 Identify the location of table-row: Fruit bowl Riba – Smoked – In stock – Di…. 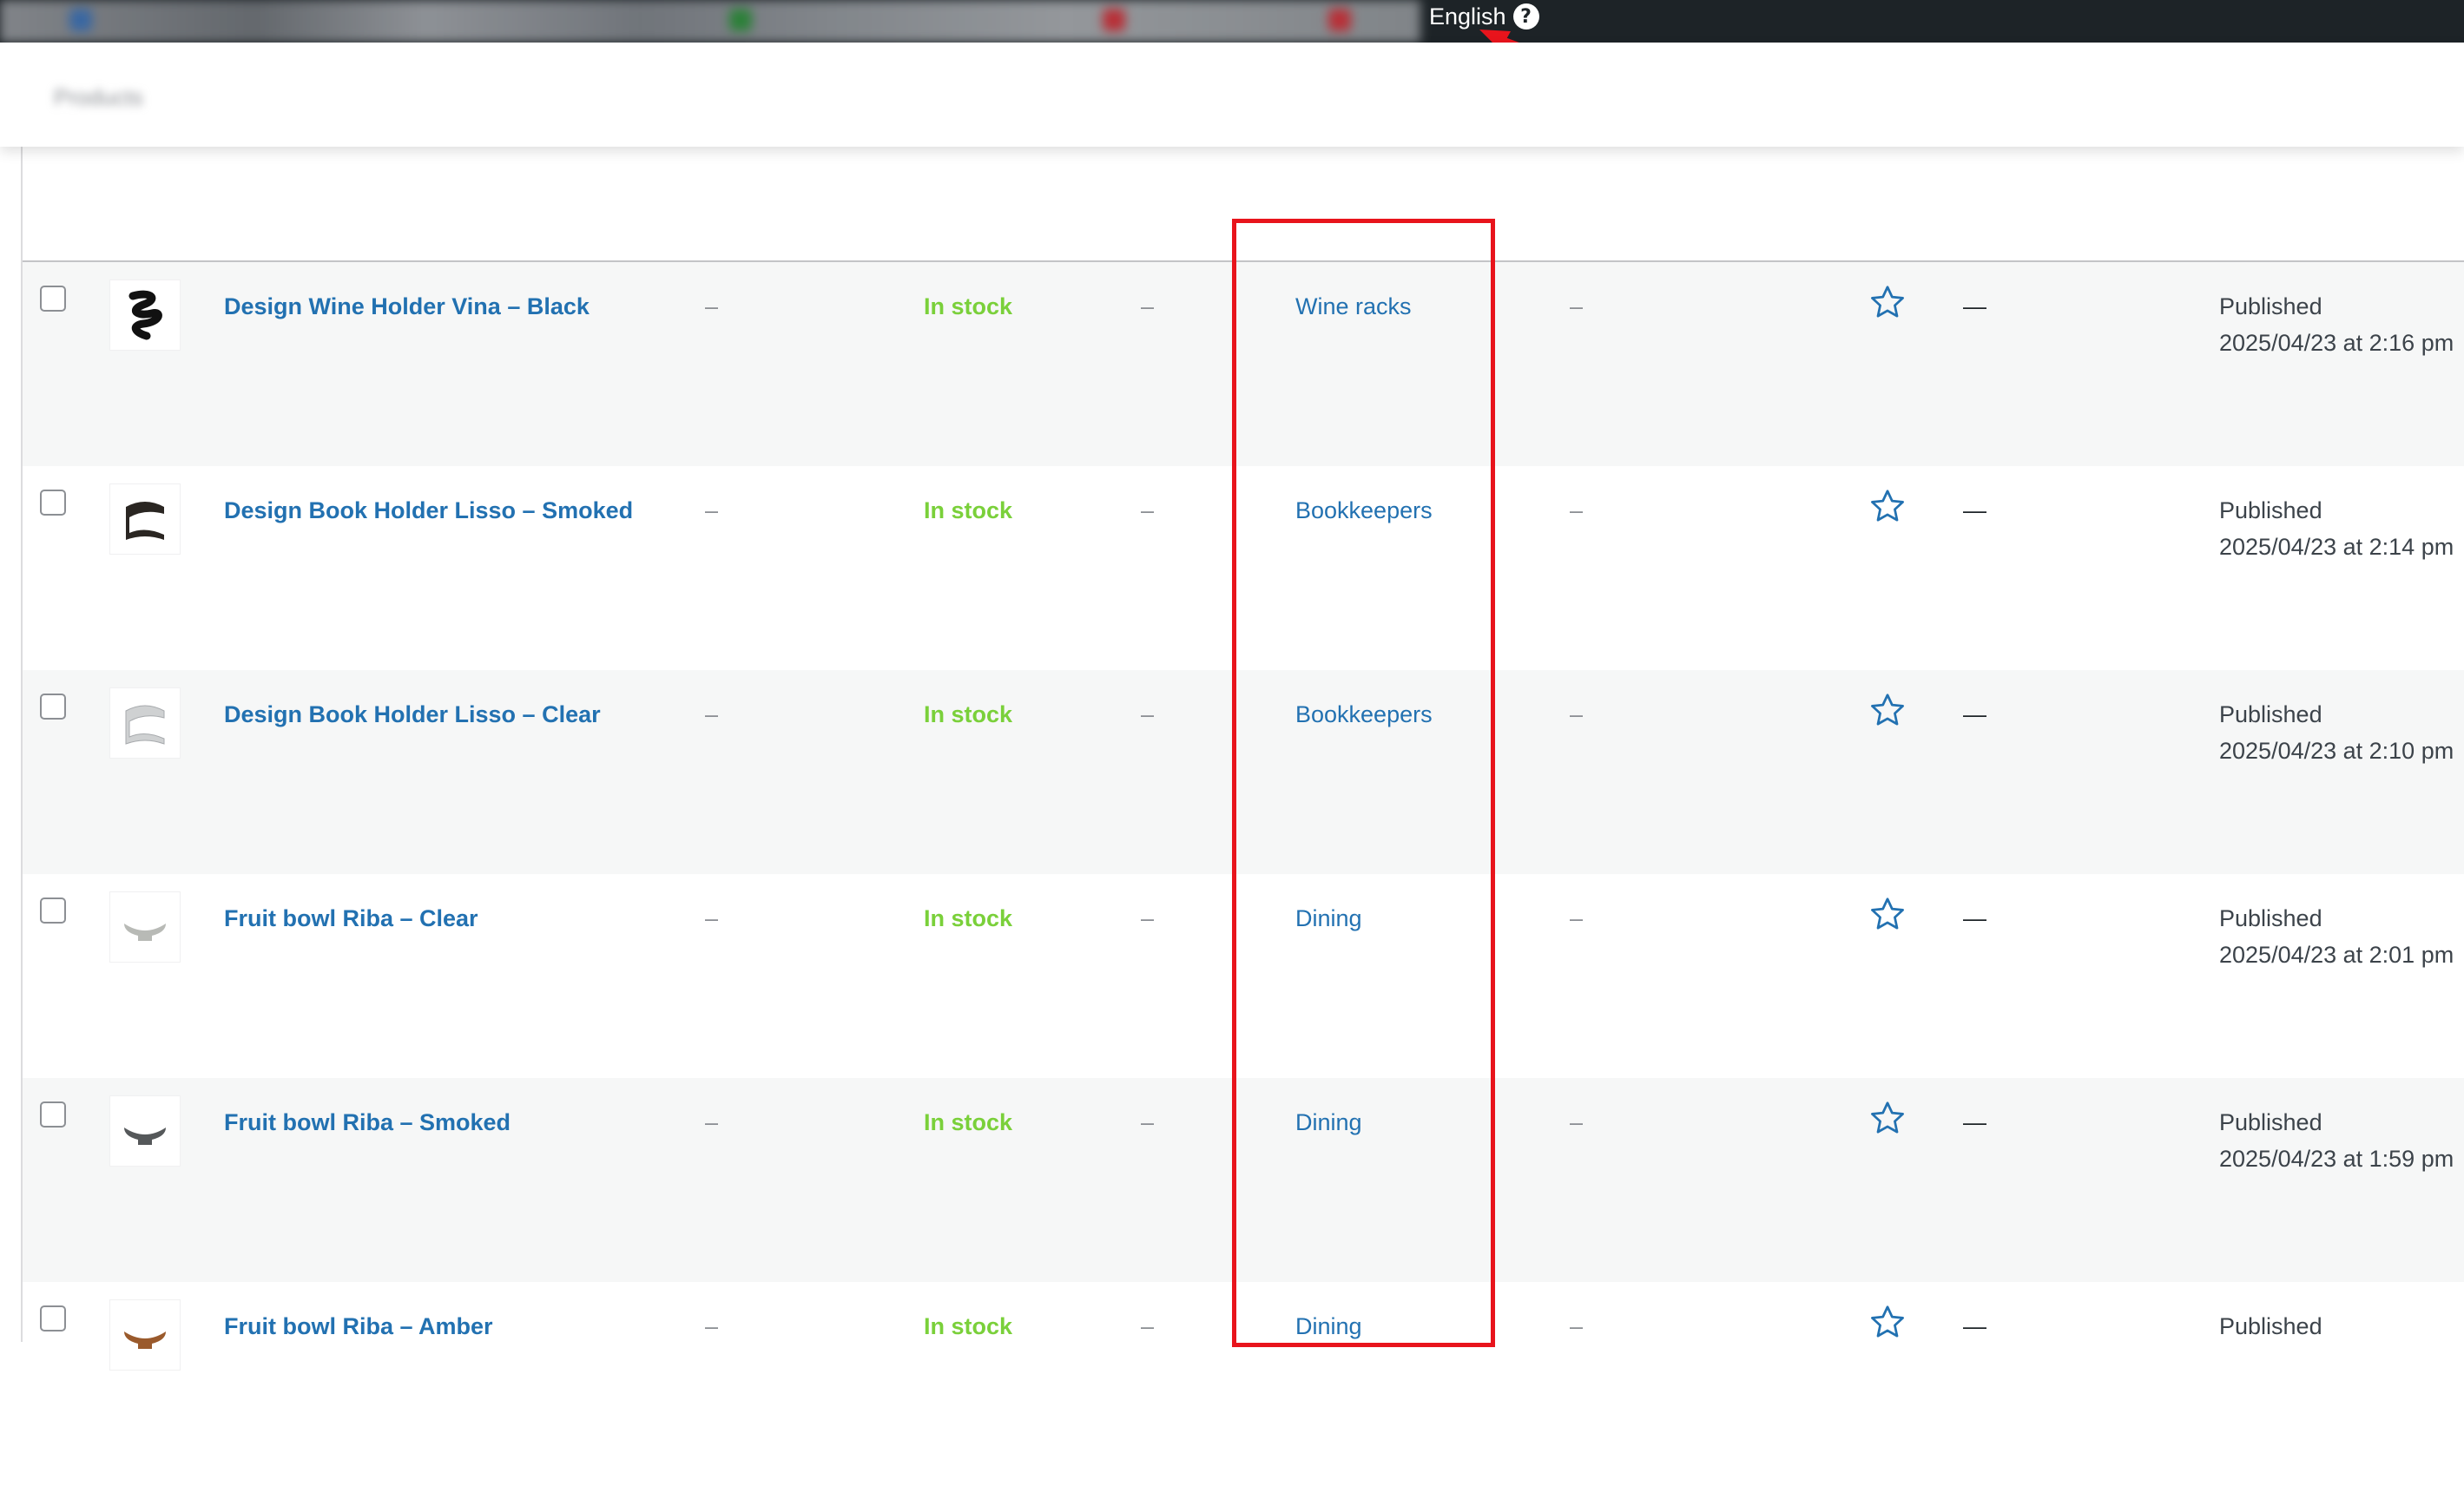
(1243, 1180).